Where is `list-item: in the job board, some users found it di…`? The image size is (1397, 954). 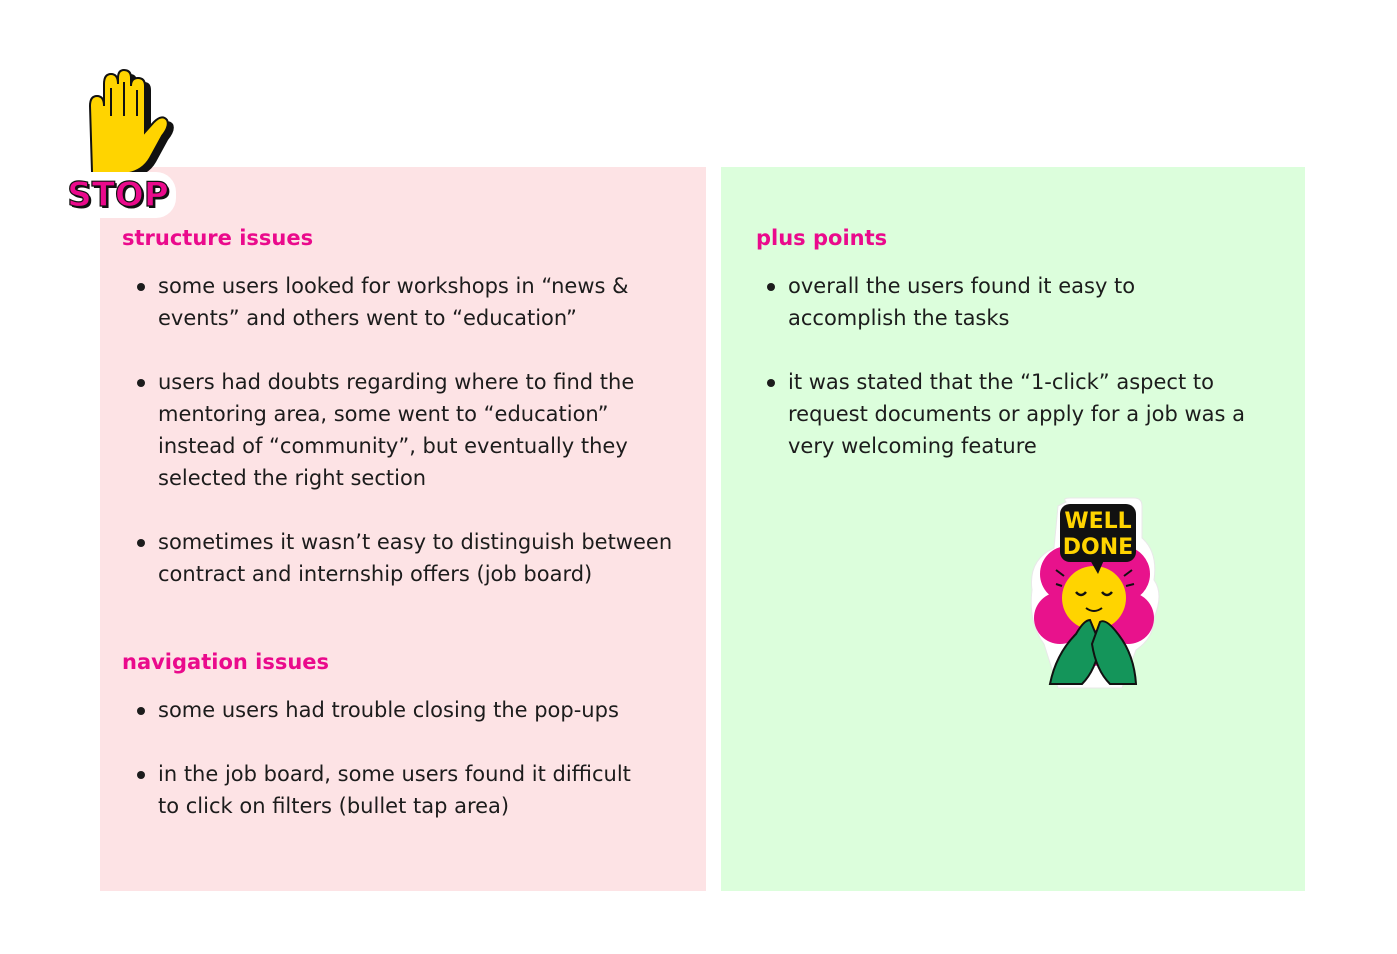
list-item: in the job board, some users found it di… is located at coordinates (387, 790).